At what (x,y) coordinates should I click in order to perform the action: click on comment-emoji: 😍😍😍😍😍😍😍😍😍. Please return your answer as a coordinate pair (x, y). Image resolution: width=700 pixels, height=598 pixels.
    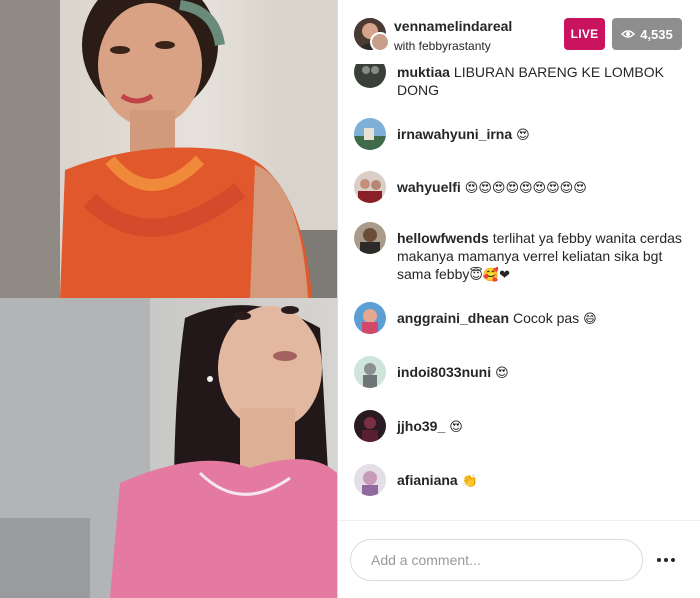
    Looking at the image, I should click on (525, 188).